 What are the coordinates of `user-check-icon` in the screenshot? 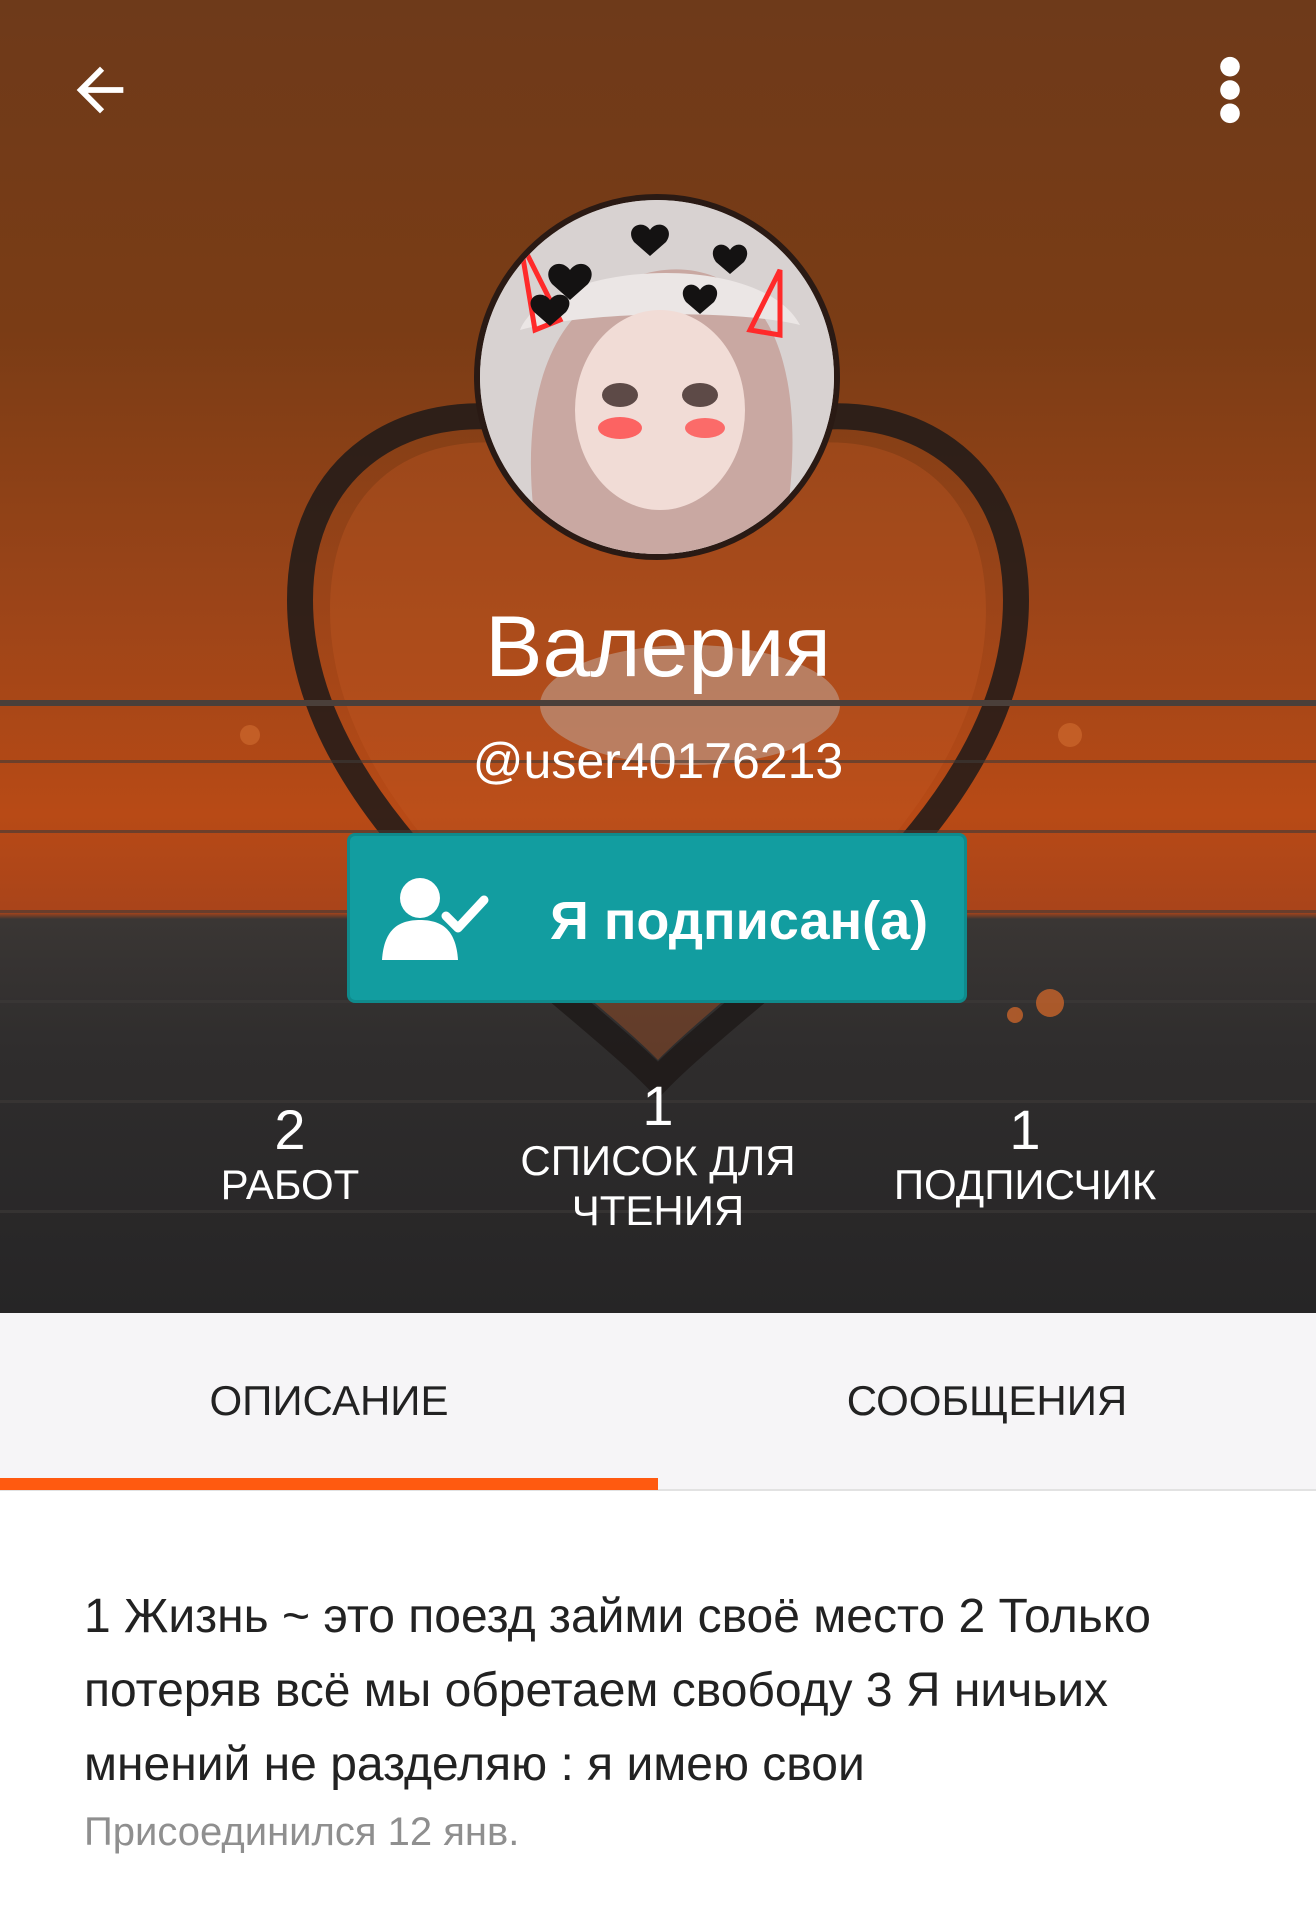 It's located at (435, 919).